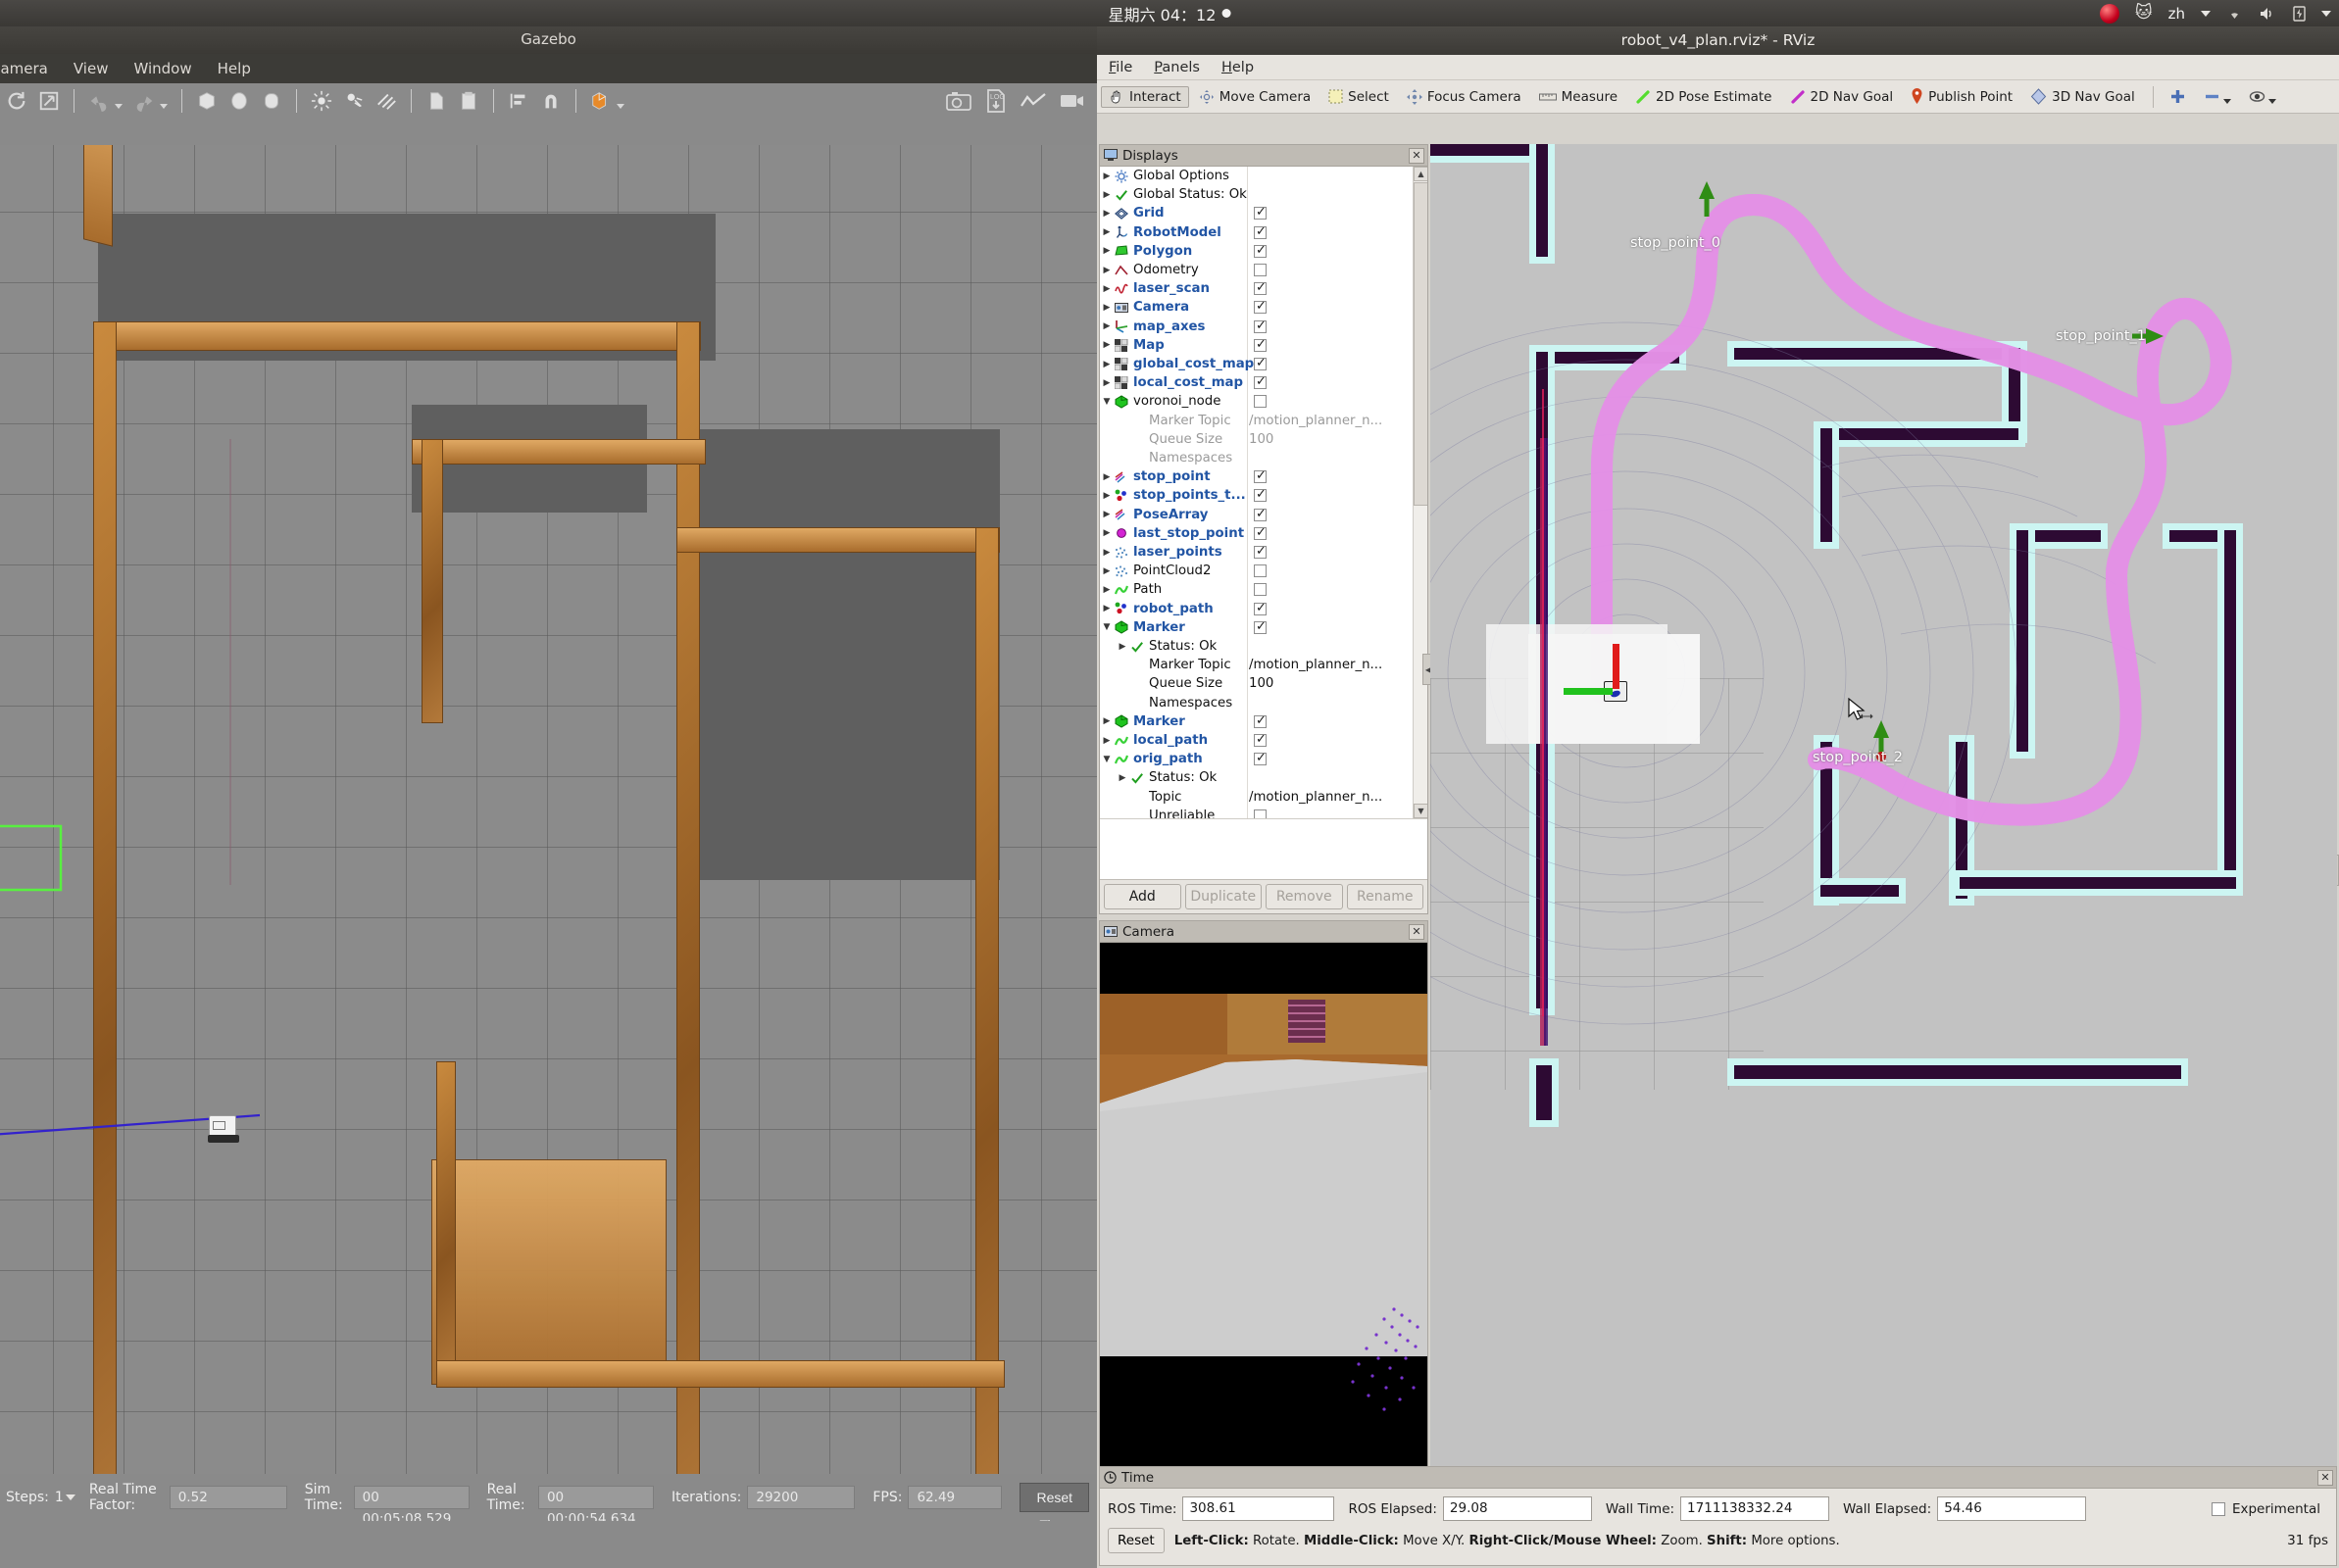 This screenshot has width=2339, height=1568. What do you see at coordinates (1223, 896) in the screenshot?
I see `duplicate-display-button: Duplicate` at bounding box center [1223, 896].